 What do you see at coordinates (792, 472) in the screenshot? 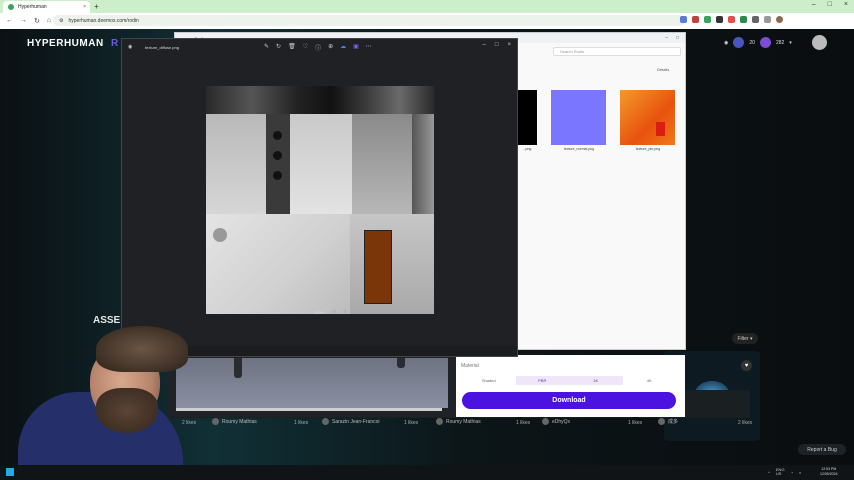
I see `wifi-icon: ◔` at bounding box center [792, 472].